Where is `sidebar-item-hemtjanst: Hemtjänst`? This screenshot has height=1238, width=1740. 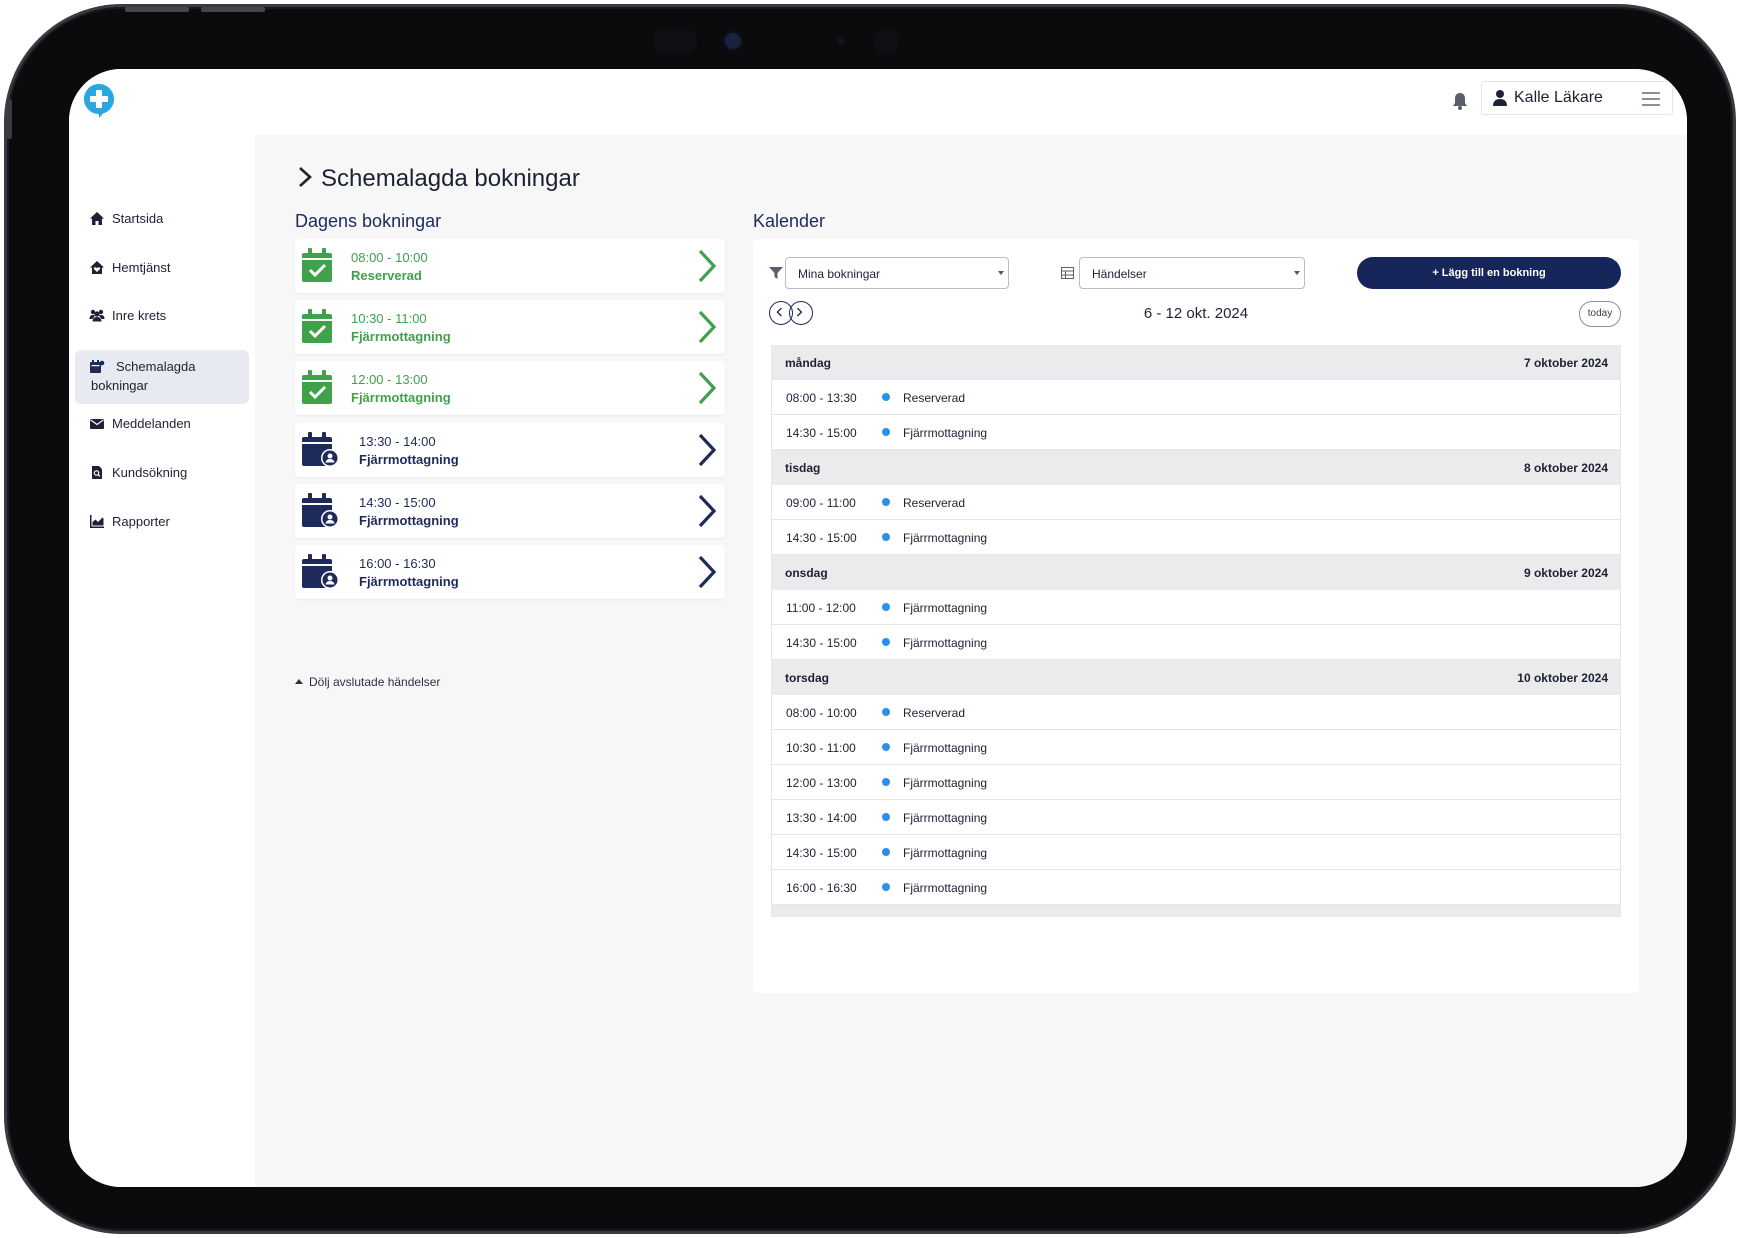
sidebar-item-hemtjanst: Hemtjänst is located at coordinates (162, 268).